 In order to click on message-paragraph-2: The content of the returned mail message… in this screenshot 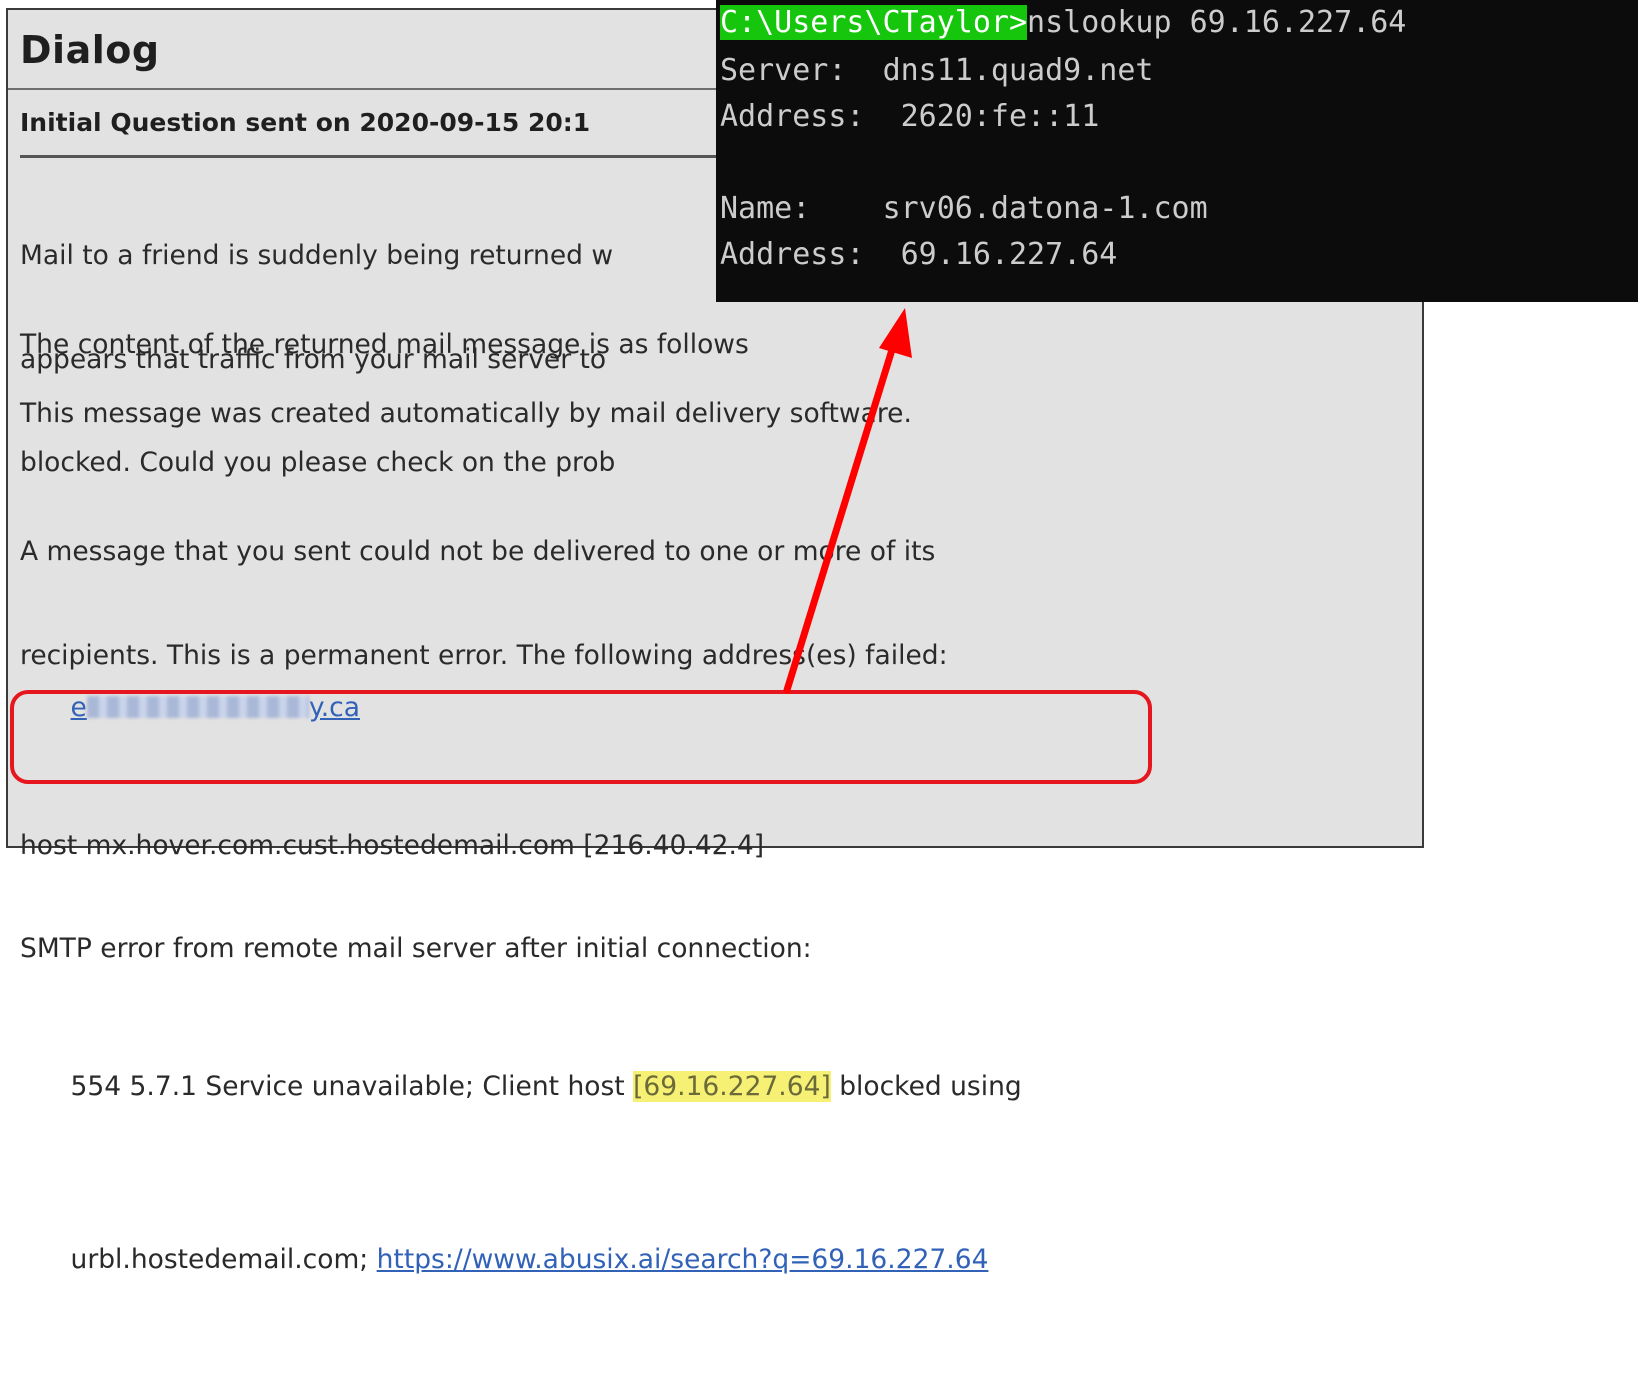, I will do `click(384, 344)`.